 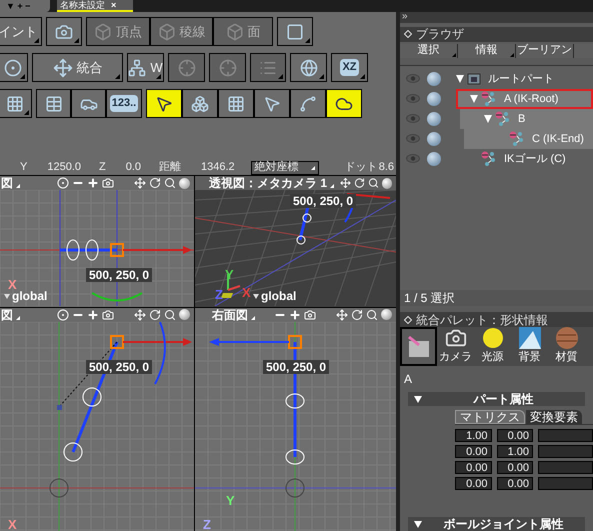 What do you see at coordinates (528, 138) in the screenshot?
I see `tree-item: C (IK-End)` at bounding box center [528, 138].